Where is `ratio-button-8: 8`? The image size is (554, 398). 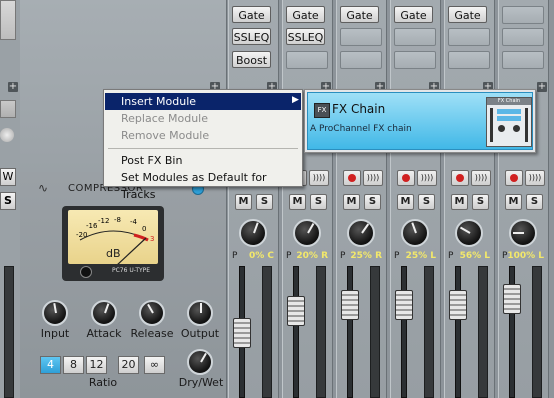
ratio-button-8: 8 is located at coordinates (73, 365).